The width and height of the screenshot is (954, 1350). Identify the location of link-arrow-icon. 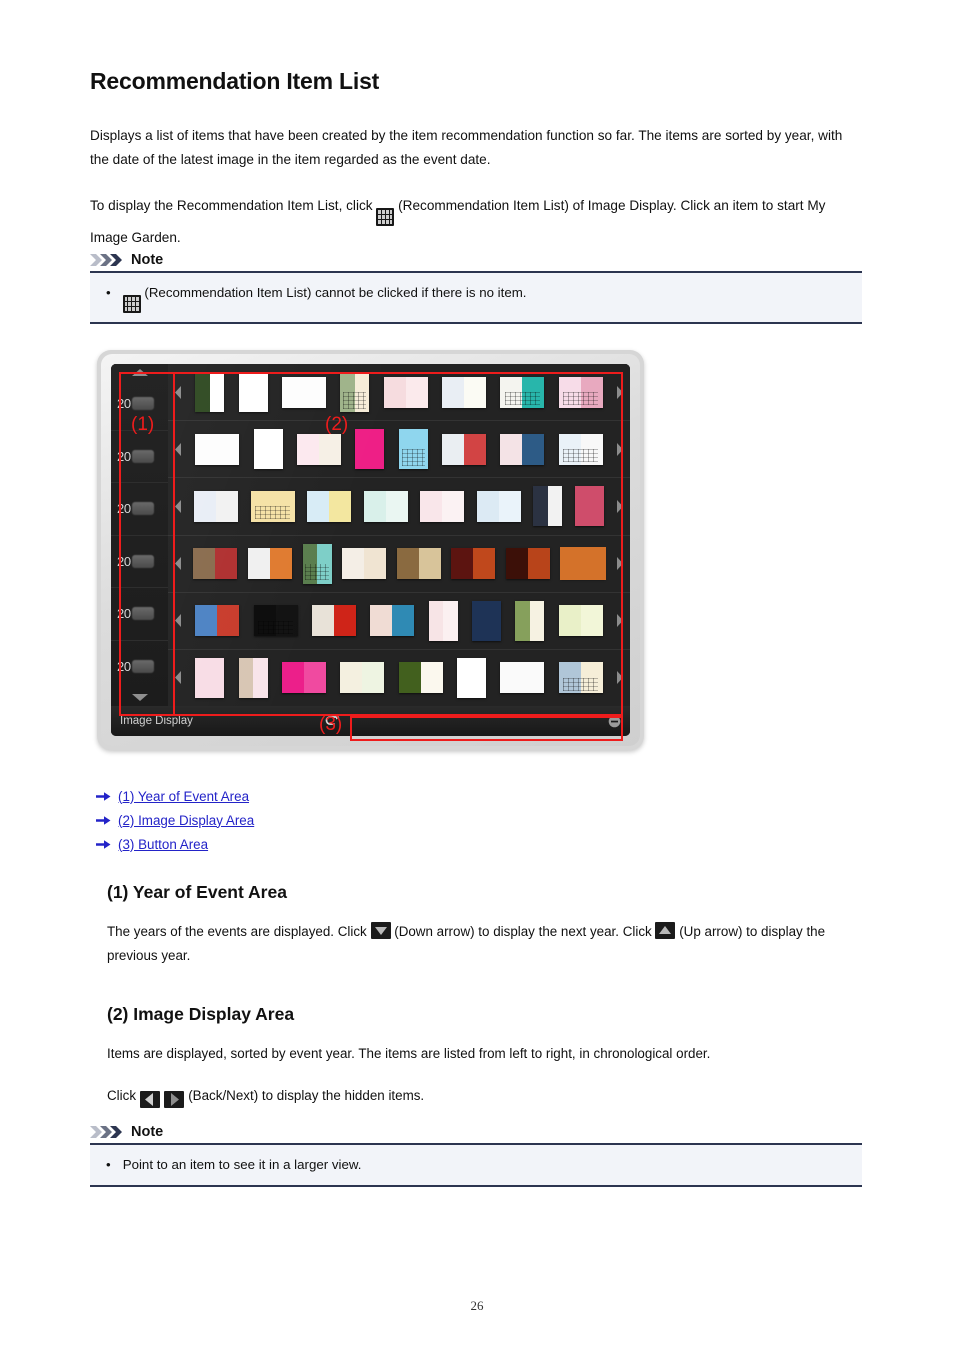
(107, 844).